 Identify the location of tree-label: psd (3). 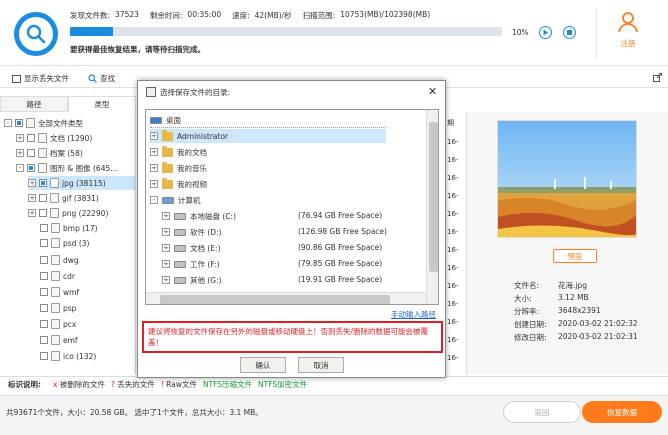
(76, 243).